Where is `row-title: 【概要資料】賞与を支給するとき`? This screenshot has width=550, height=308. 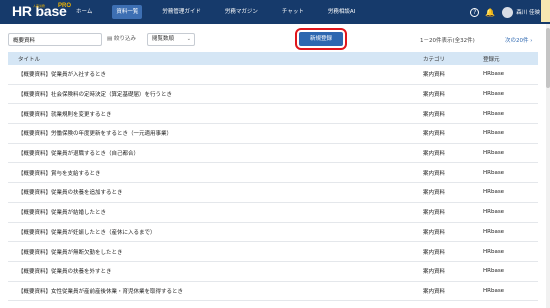
row-title: 【概要資料】賞与を支給するとき is located at coordinates (205, 173).